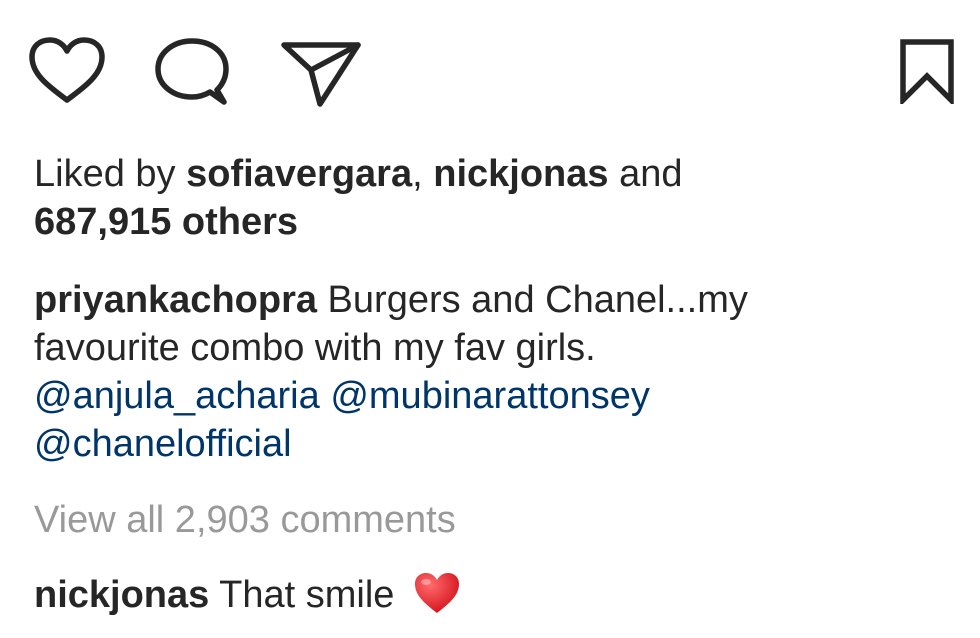  Describe the element at coordinates (645, 174) in the screenshot. I see `likes-conjunction: and` at that location.